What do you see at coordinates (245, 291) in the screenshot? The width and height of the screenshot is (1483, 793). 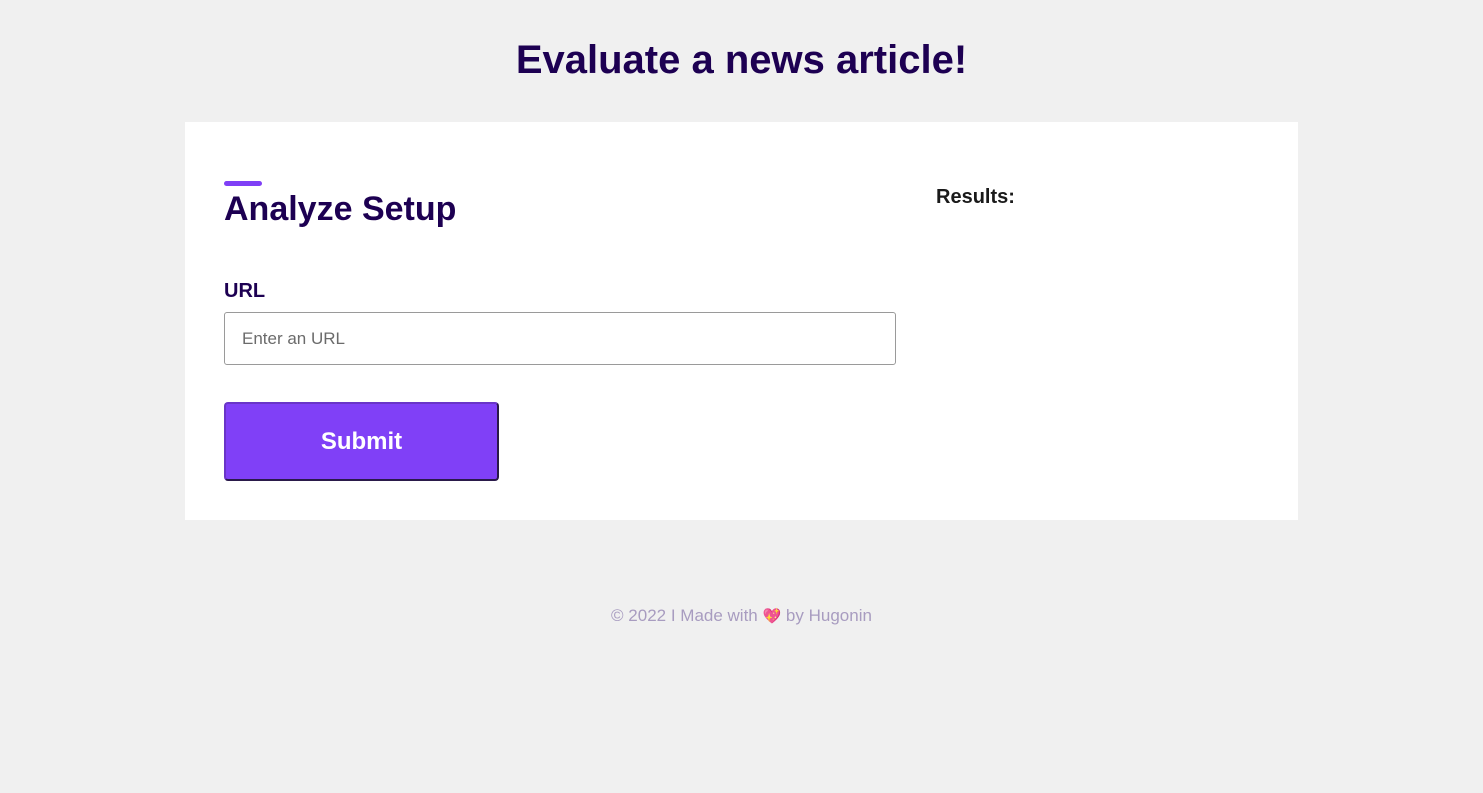 I see `url-label: URL` at bounding box center [245, 291].